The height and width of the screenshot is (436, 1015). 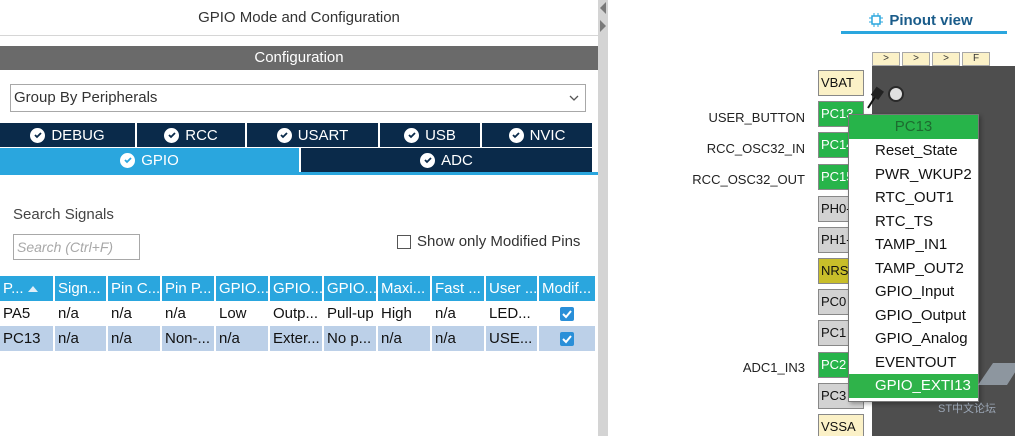 I want to click on tab-label: GPIO, so click(x=160, y=160).